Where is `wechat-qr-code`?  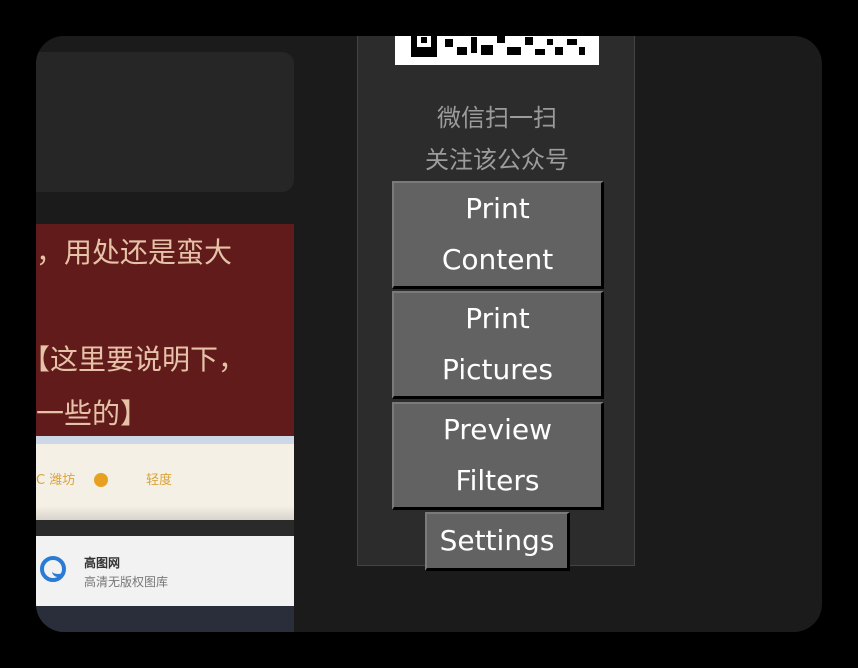
wechat-qr-code is located at coordinates (497, 50).